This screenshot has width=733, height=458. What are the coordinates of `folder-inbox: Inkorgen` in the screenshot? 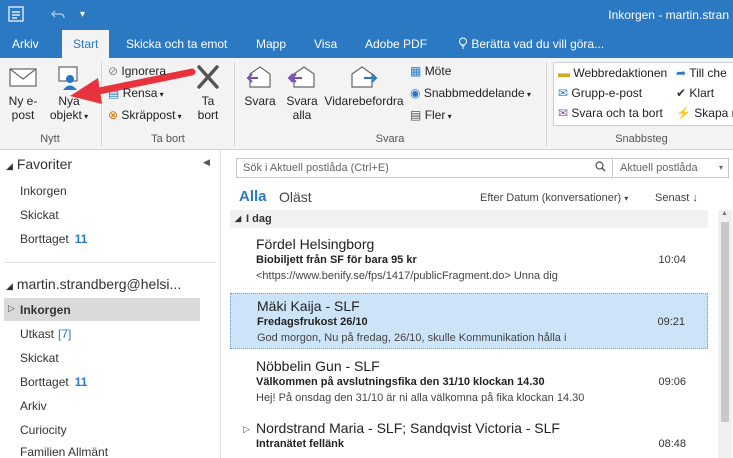 It's located at (45, 310).